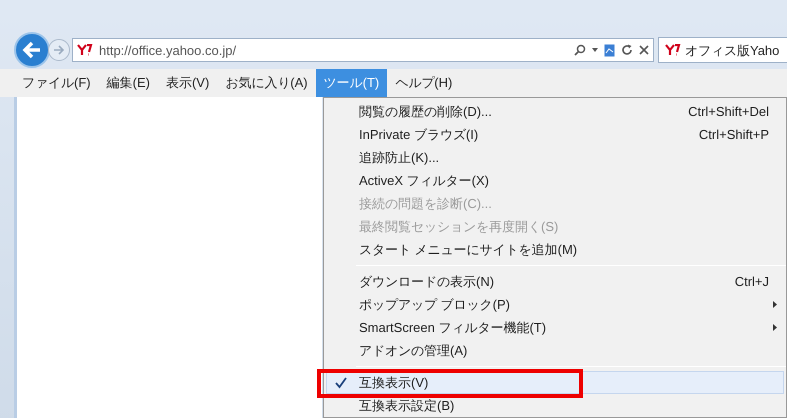  I want to click on right-arrow-icon, so click(59, 50).